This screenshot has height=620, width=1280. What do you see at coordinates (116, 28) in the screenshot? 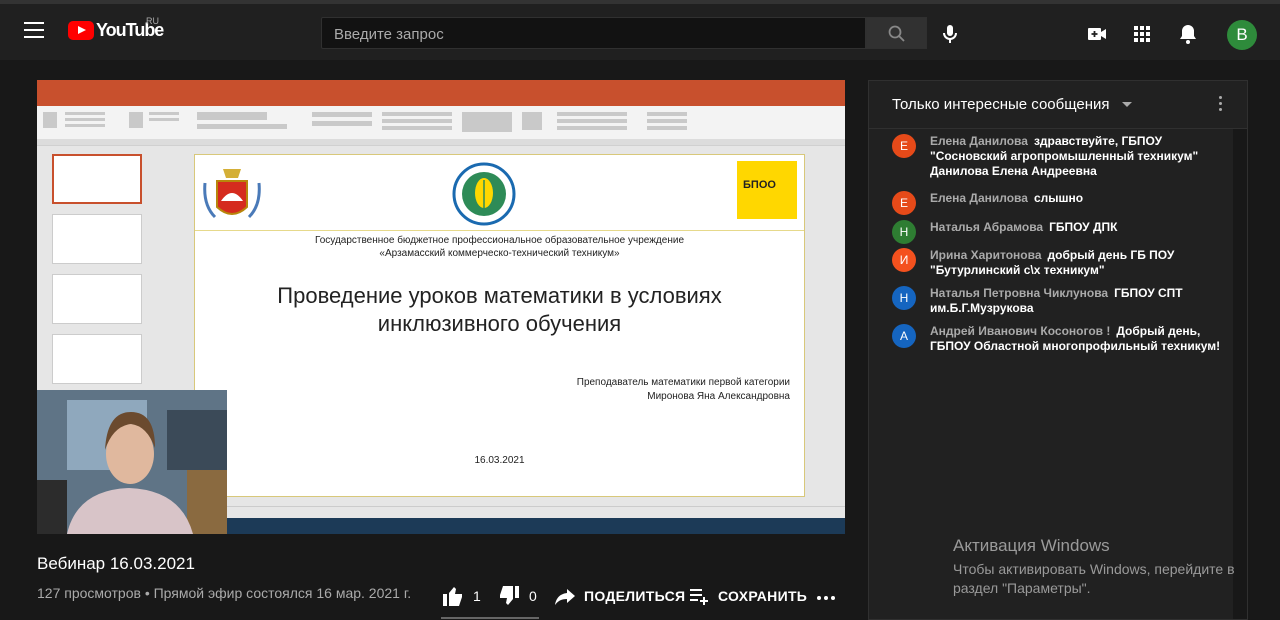
I see `youtube-logo: YouTube RU` at bounding box center [116, 28].